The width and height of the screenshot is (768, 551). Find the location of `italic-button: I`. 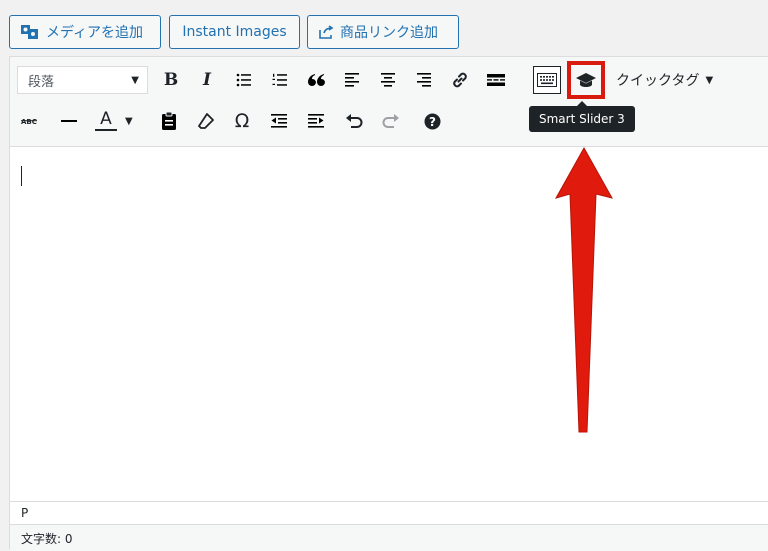

italic-button: I is located at coordinates (207, 80).